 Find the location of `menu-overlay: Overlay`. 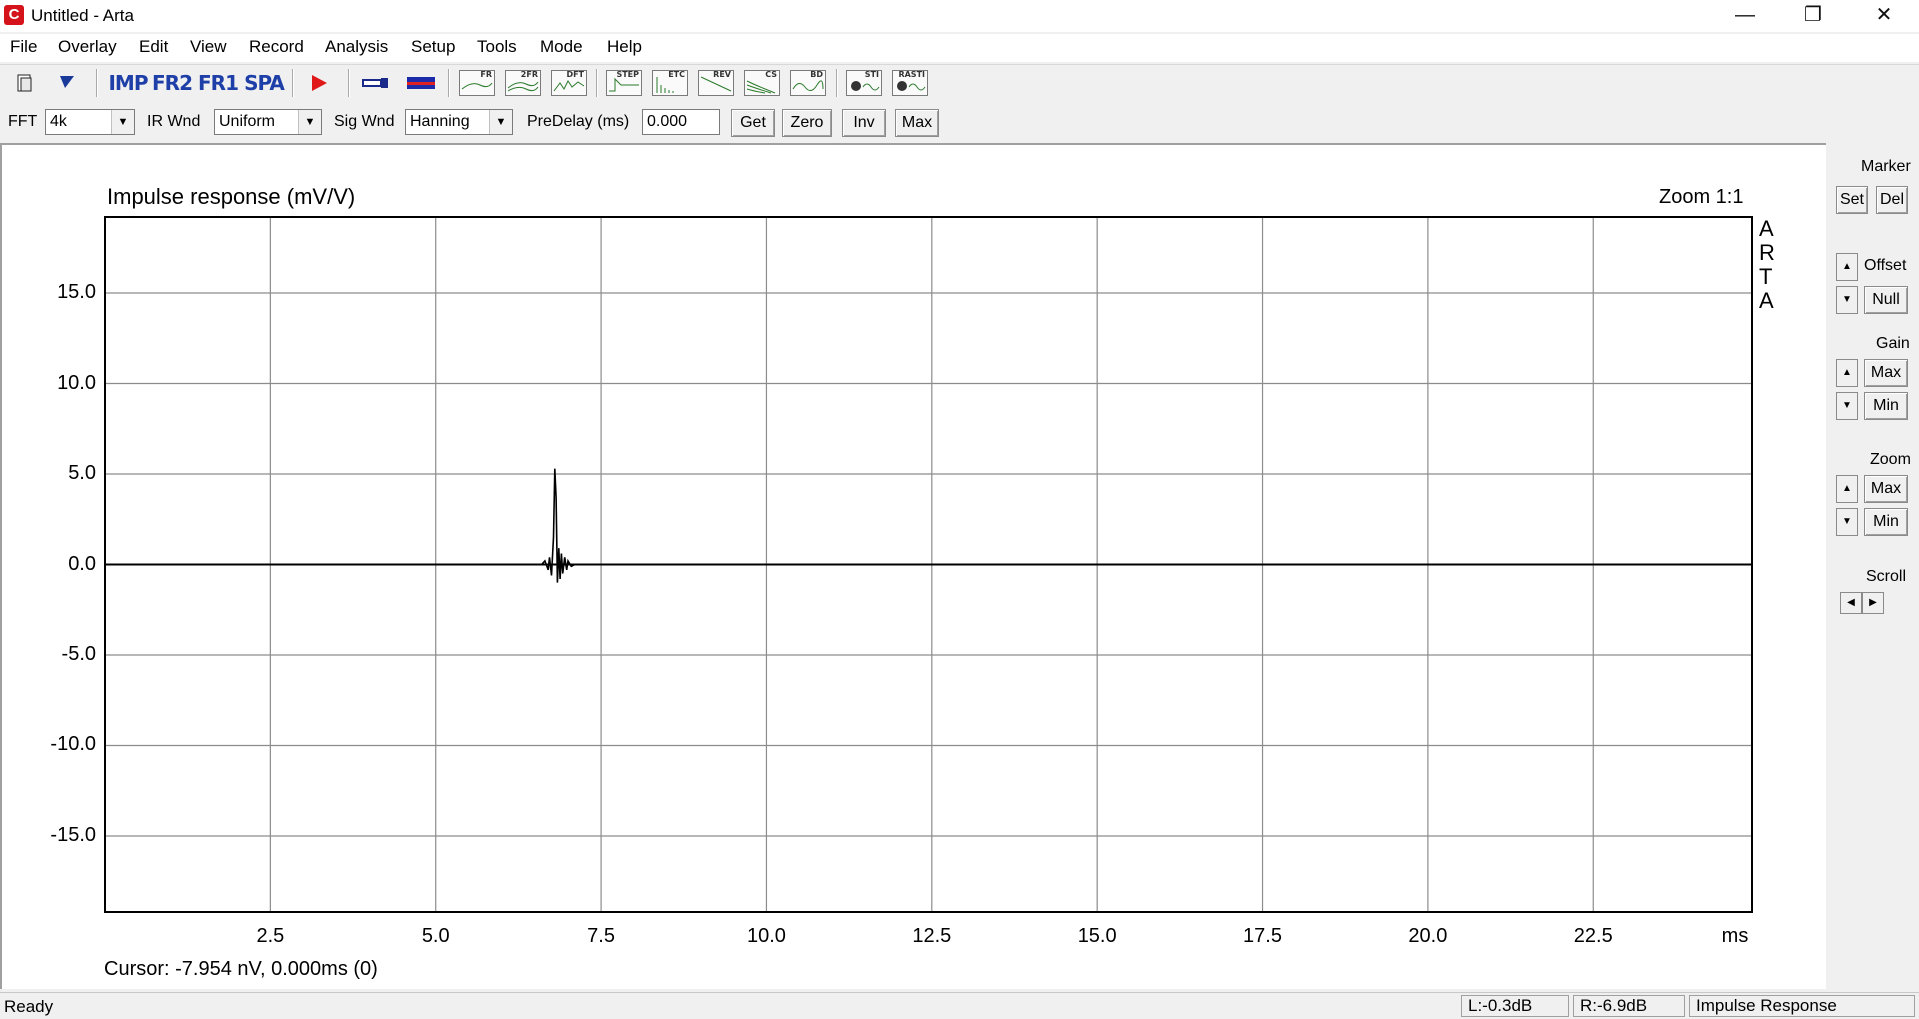

menu-overlay: Overlay is located at coordinates (87, 47).